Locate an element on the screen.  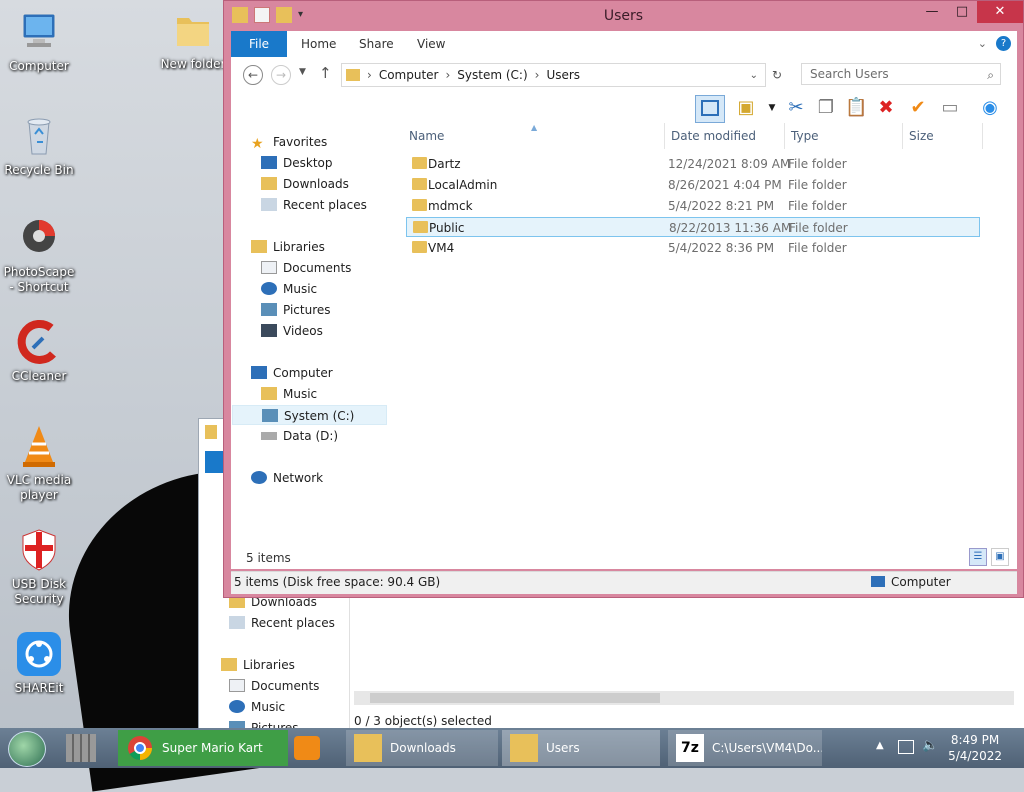
folder-icon is located at coordinates (524, 748).